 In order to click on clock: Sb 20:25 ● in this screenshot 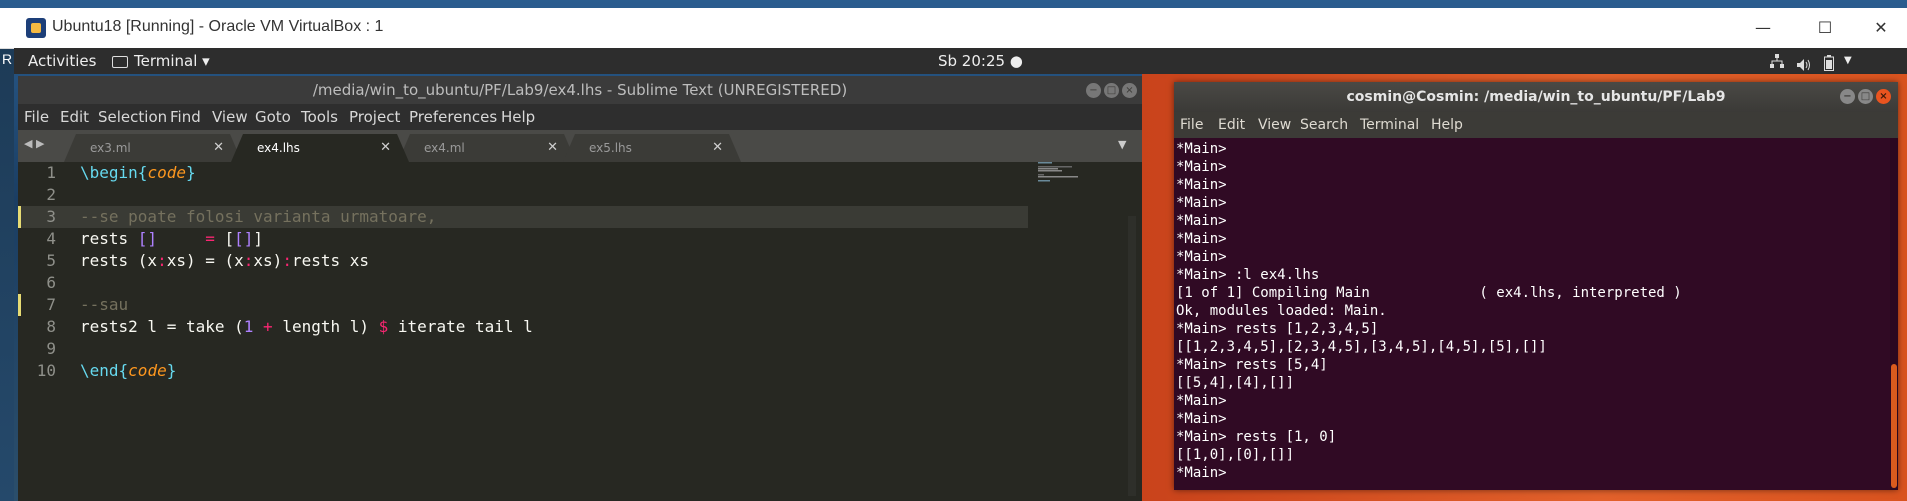, I will do `click(980, 61)`.